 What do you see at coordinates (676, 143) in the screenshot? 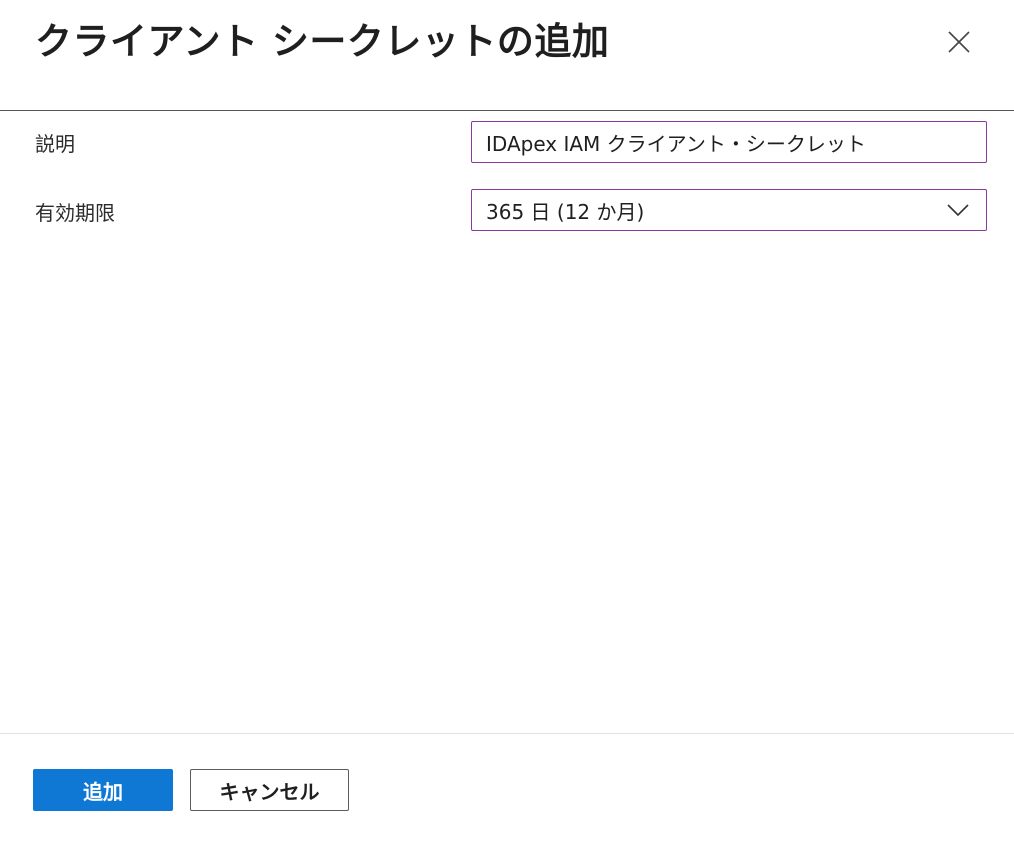
I see `description-input-value: IDApex IAM クライアント・シークレット` at bounding box center [676, 143].